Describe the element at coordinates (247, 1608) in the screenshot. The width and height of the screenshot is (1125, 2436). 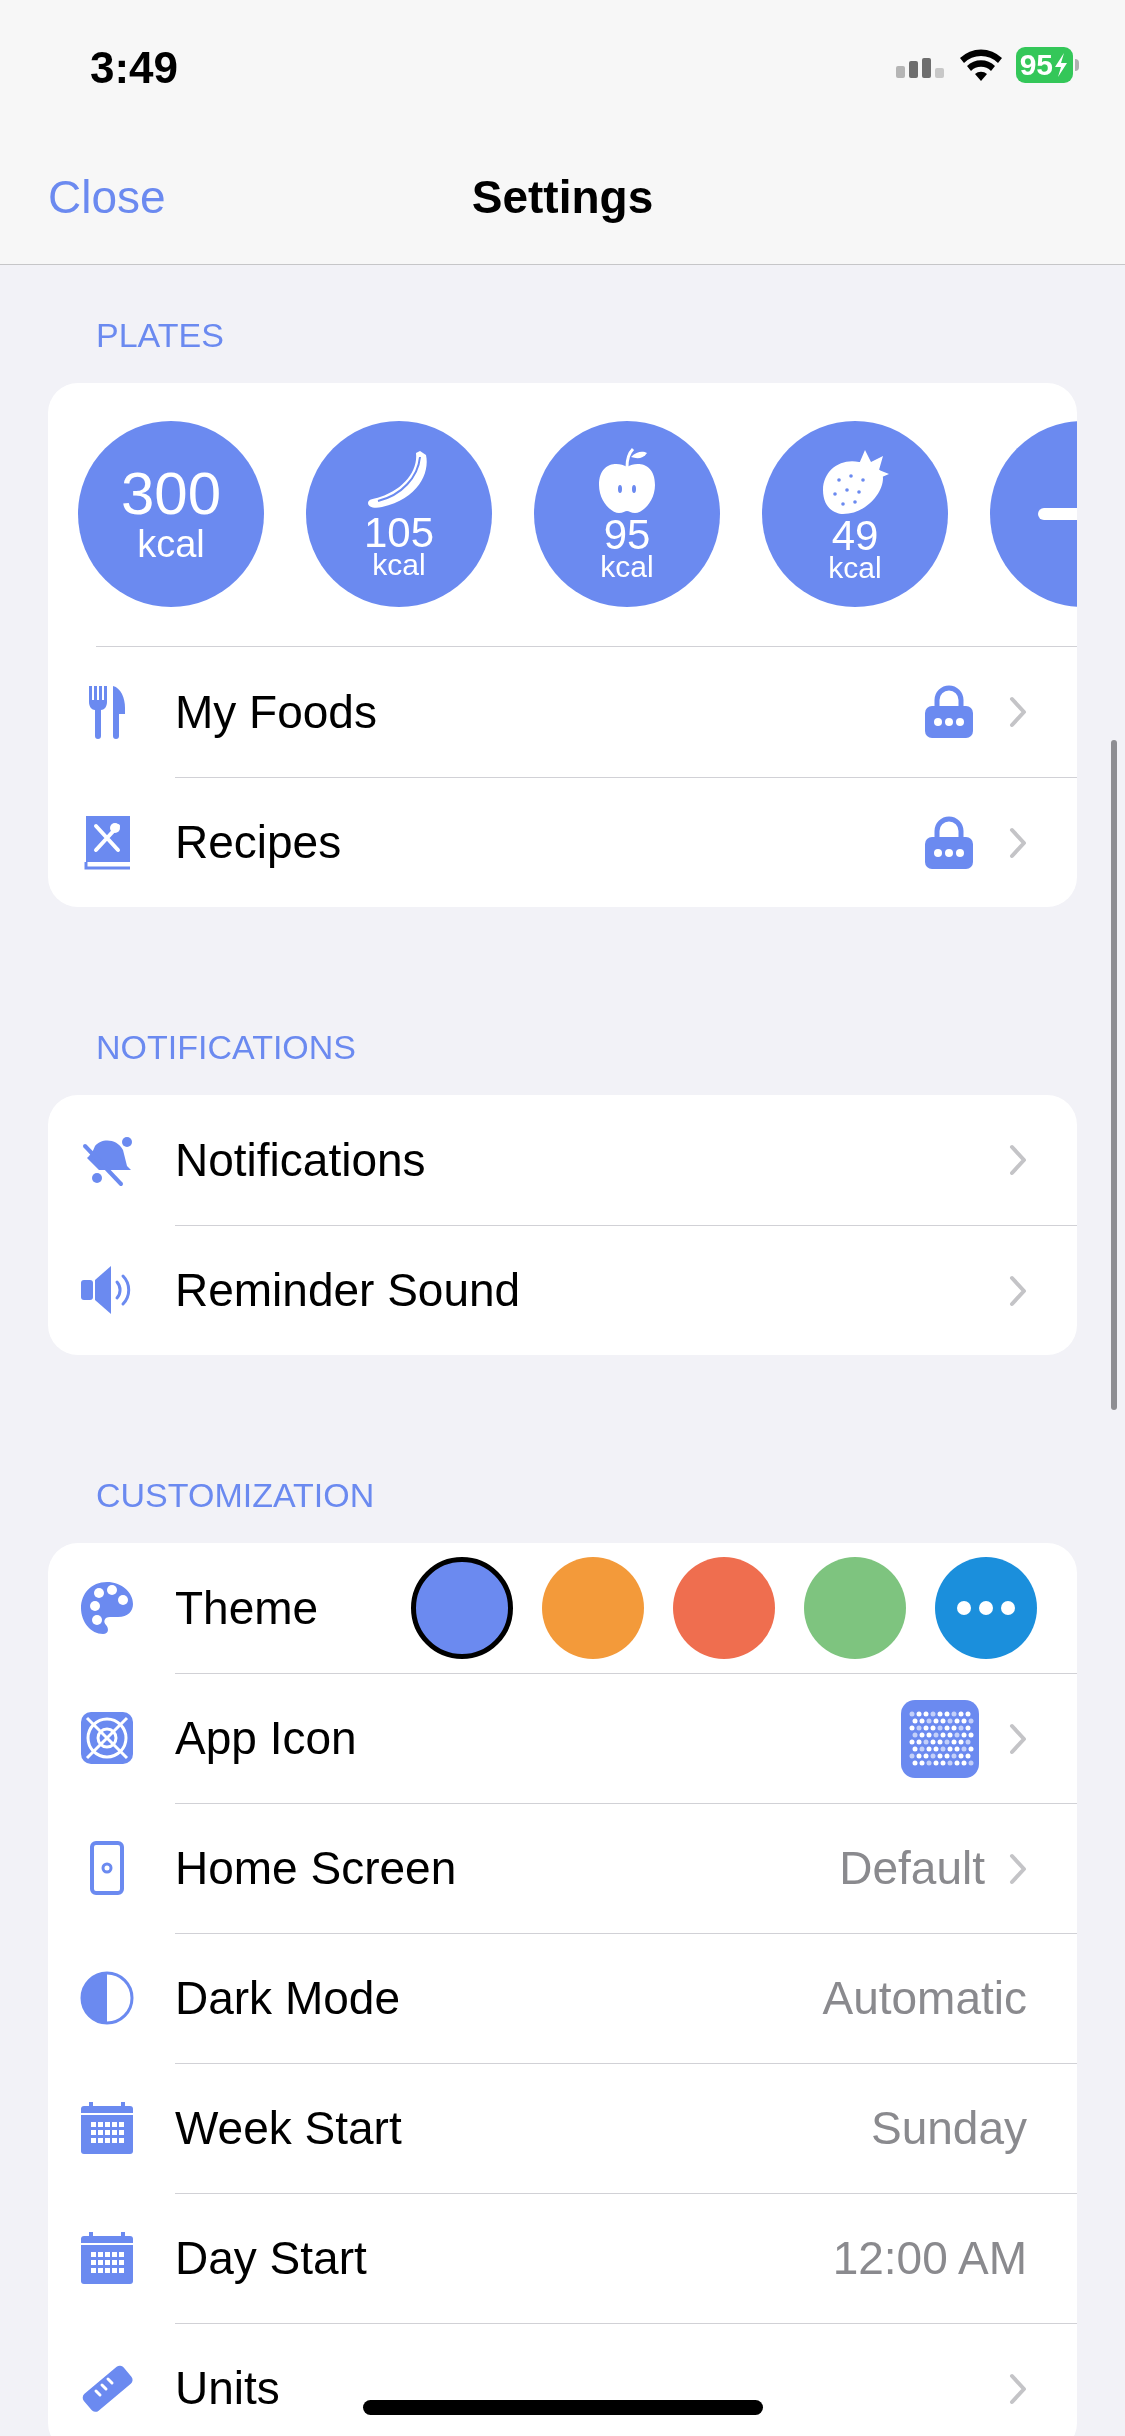
I see `row-label: Theme` at that location.